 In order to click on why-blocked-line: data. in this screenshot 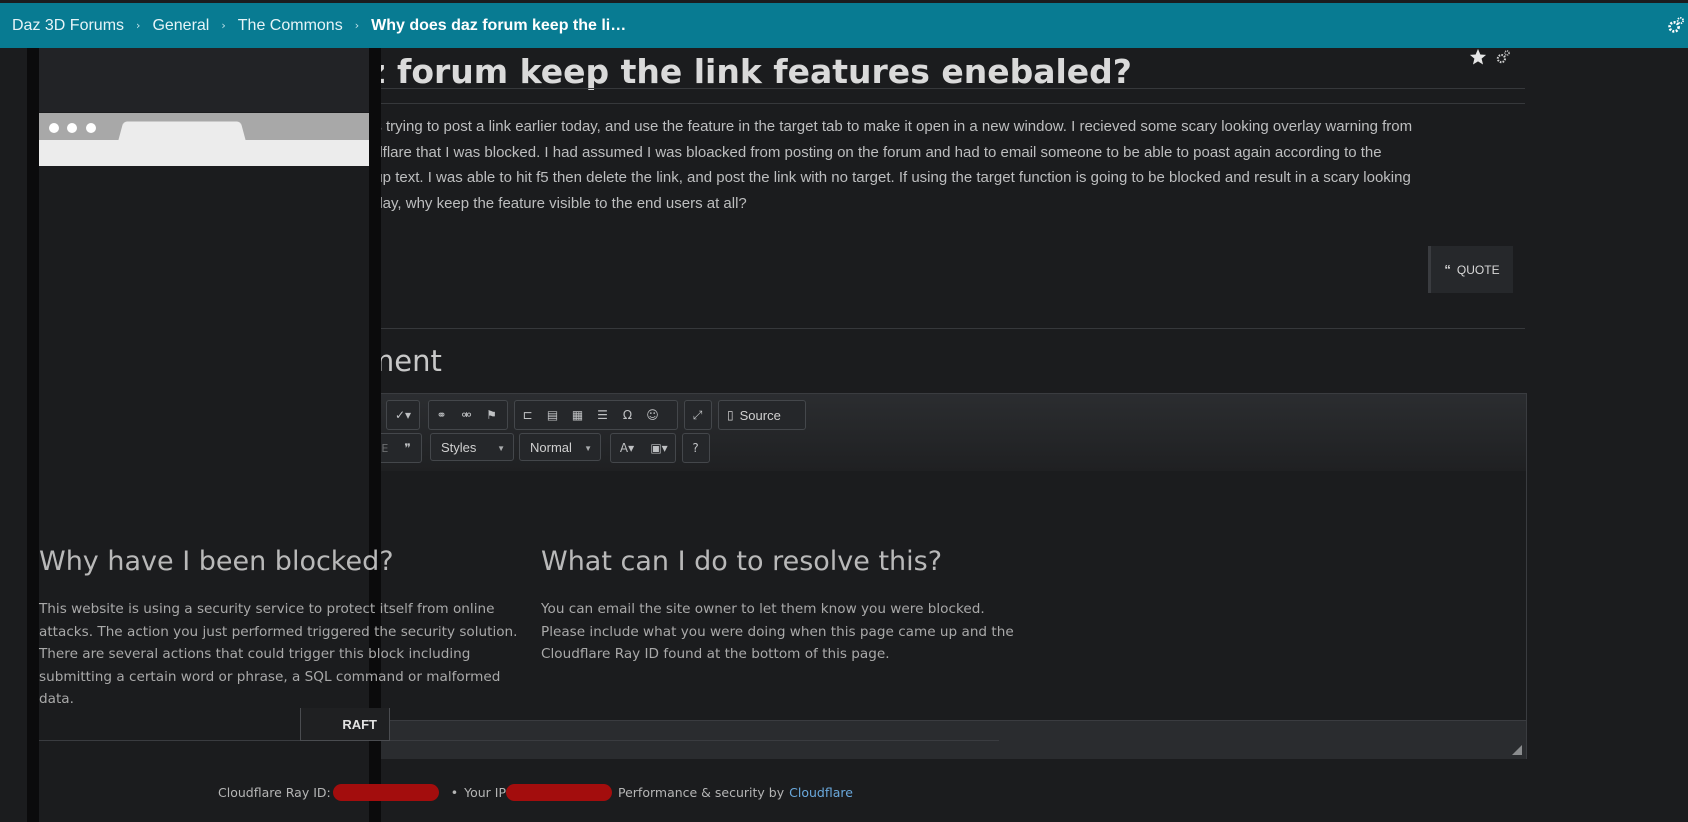, I will do `click(56, 699)`.